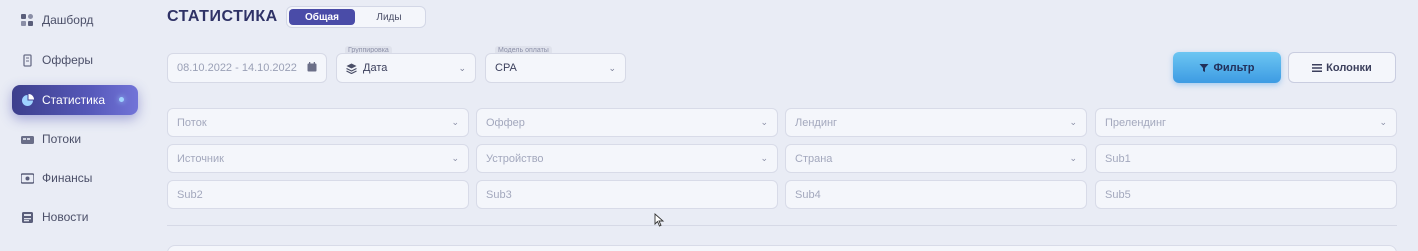 Image resolution: width=1418 pixels, height=251 pixels. What do you see at coordinates (406, 68) in the screenshot?
I see `grouping-select: Дата ⌄` at bounding box center [406, 68].